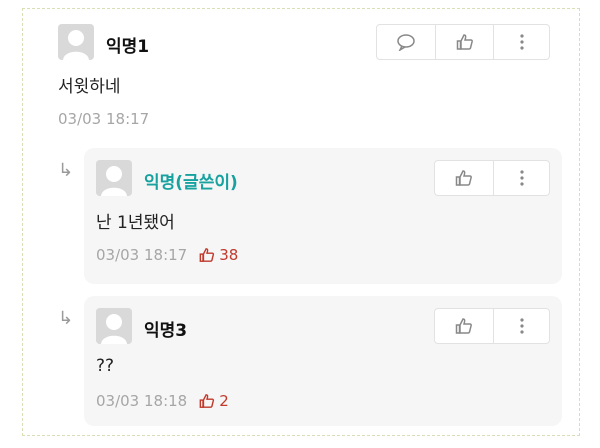  What do you see at coordinates (128, 47) in the screenshot?
I see `comment-author: 익명1` at bounding box center [128, 47].